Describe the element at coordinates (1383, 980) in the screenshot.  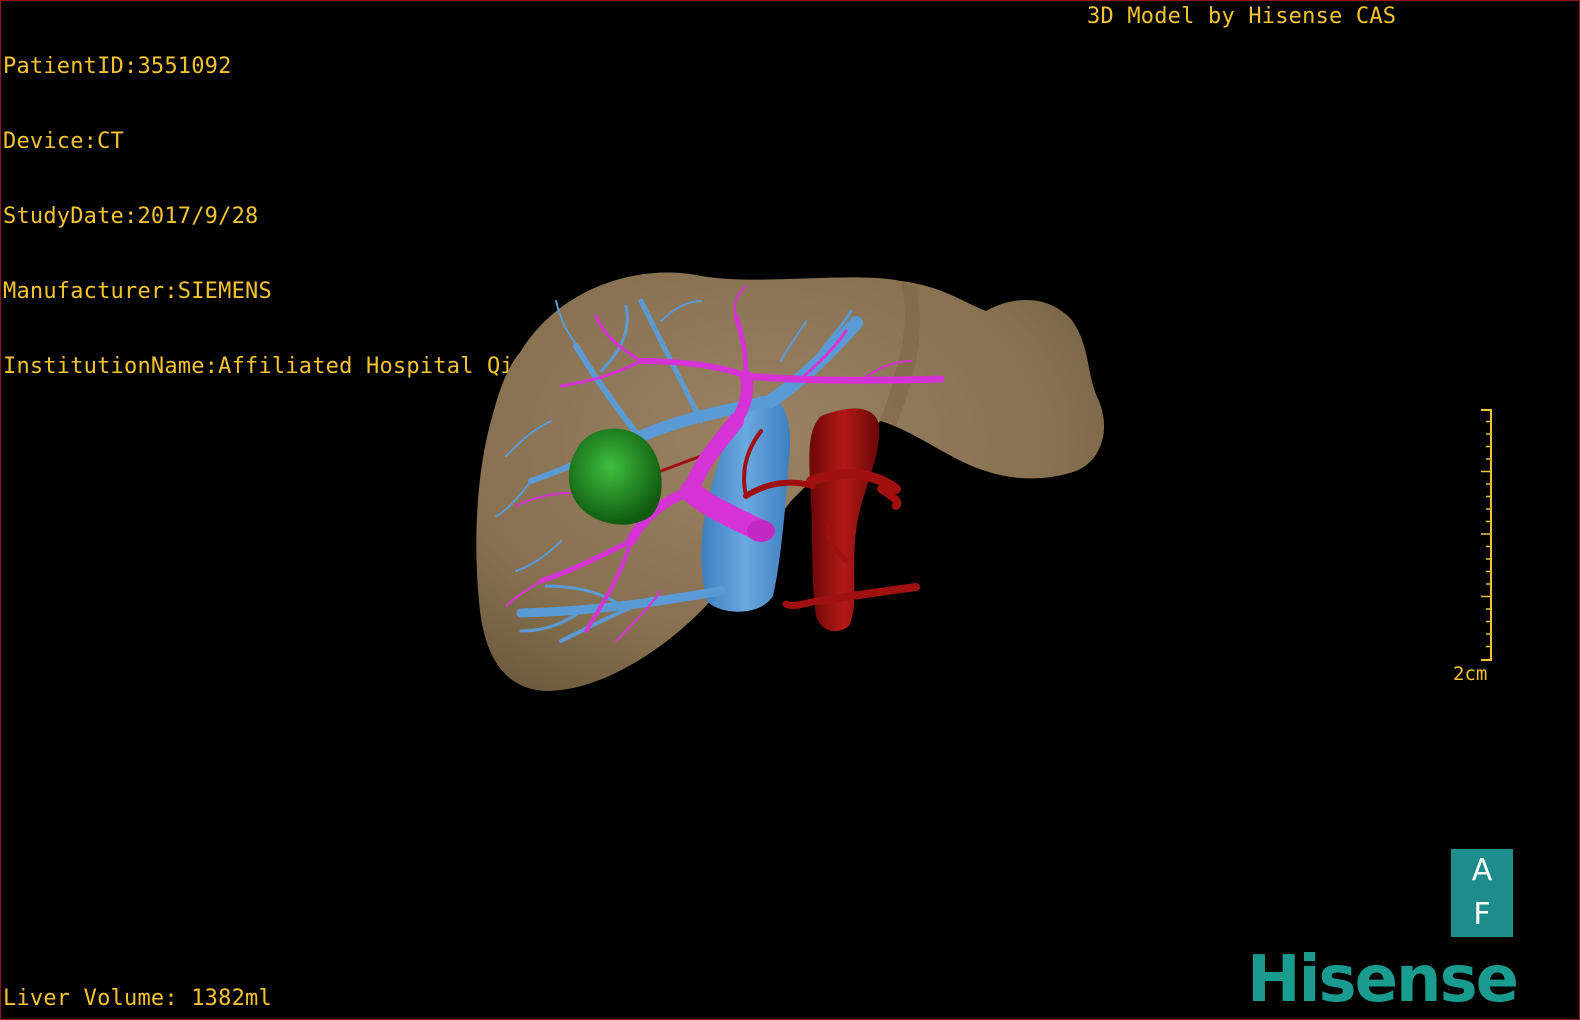
I see `hisense-logo: Hisense` at that location.